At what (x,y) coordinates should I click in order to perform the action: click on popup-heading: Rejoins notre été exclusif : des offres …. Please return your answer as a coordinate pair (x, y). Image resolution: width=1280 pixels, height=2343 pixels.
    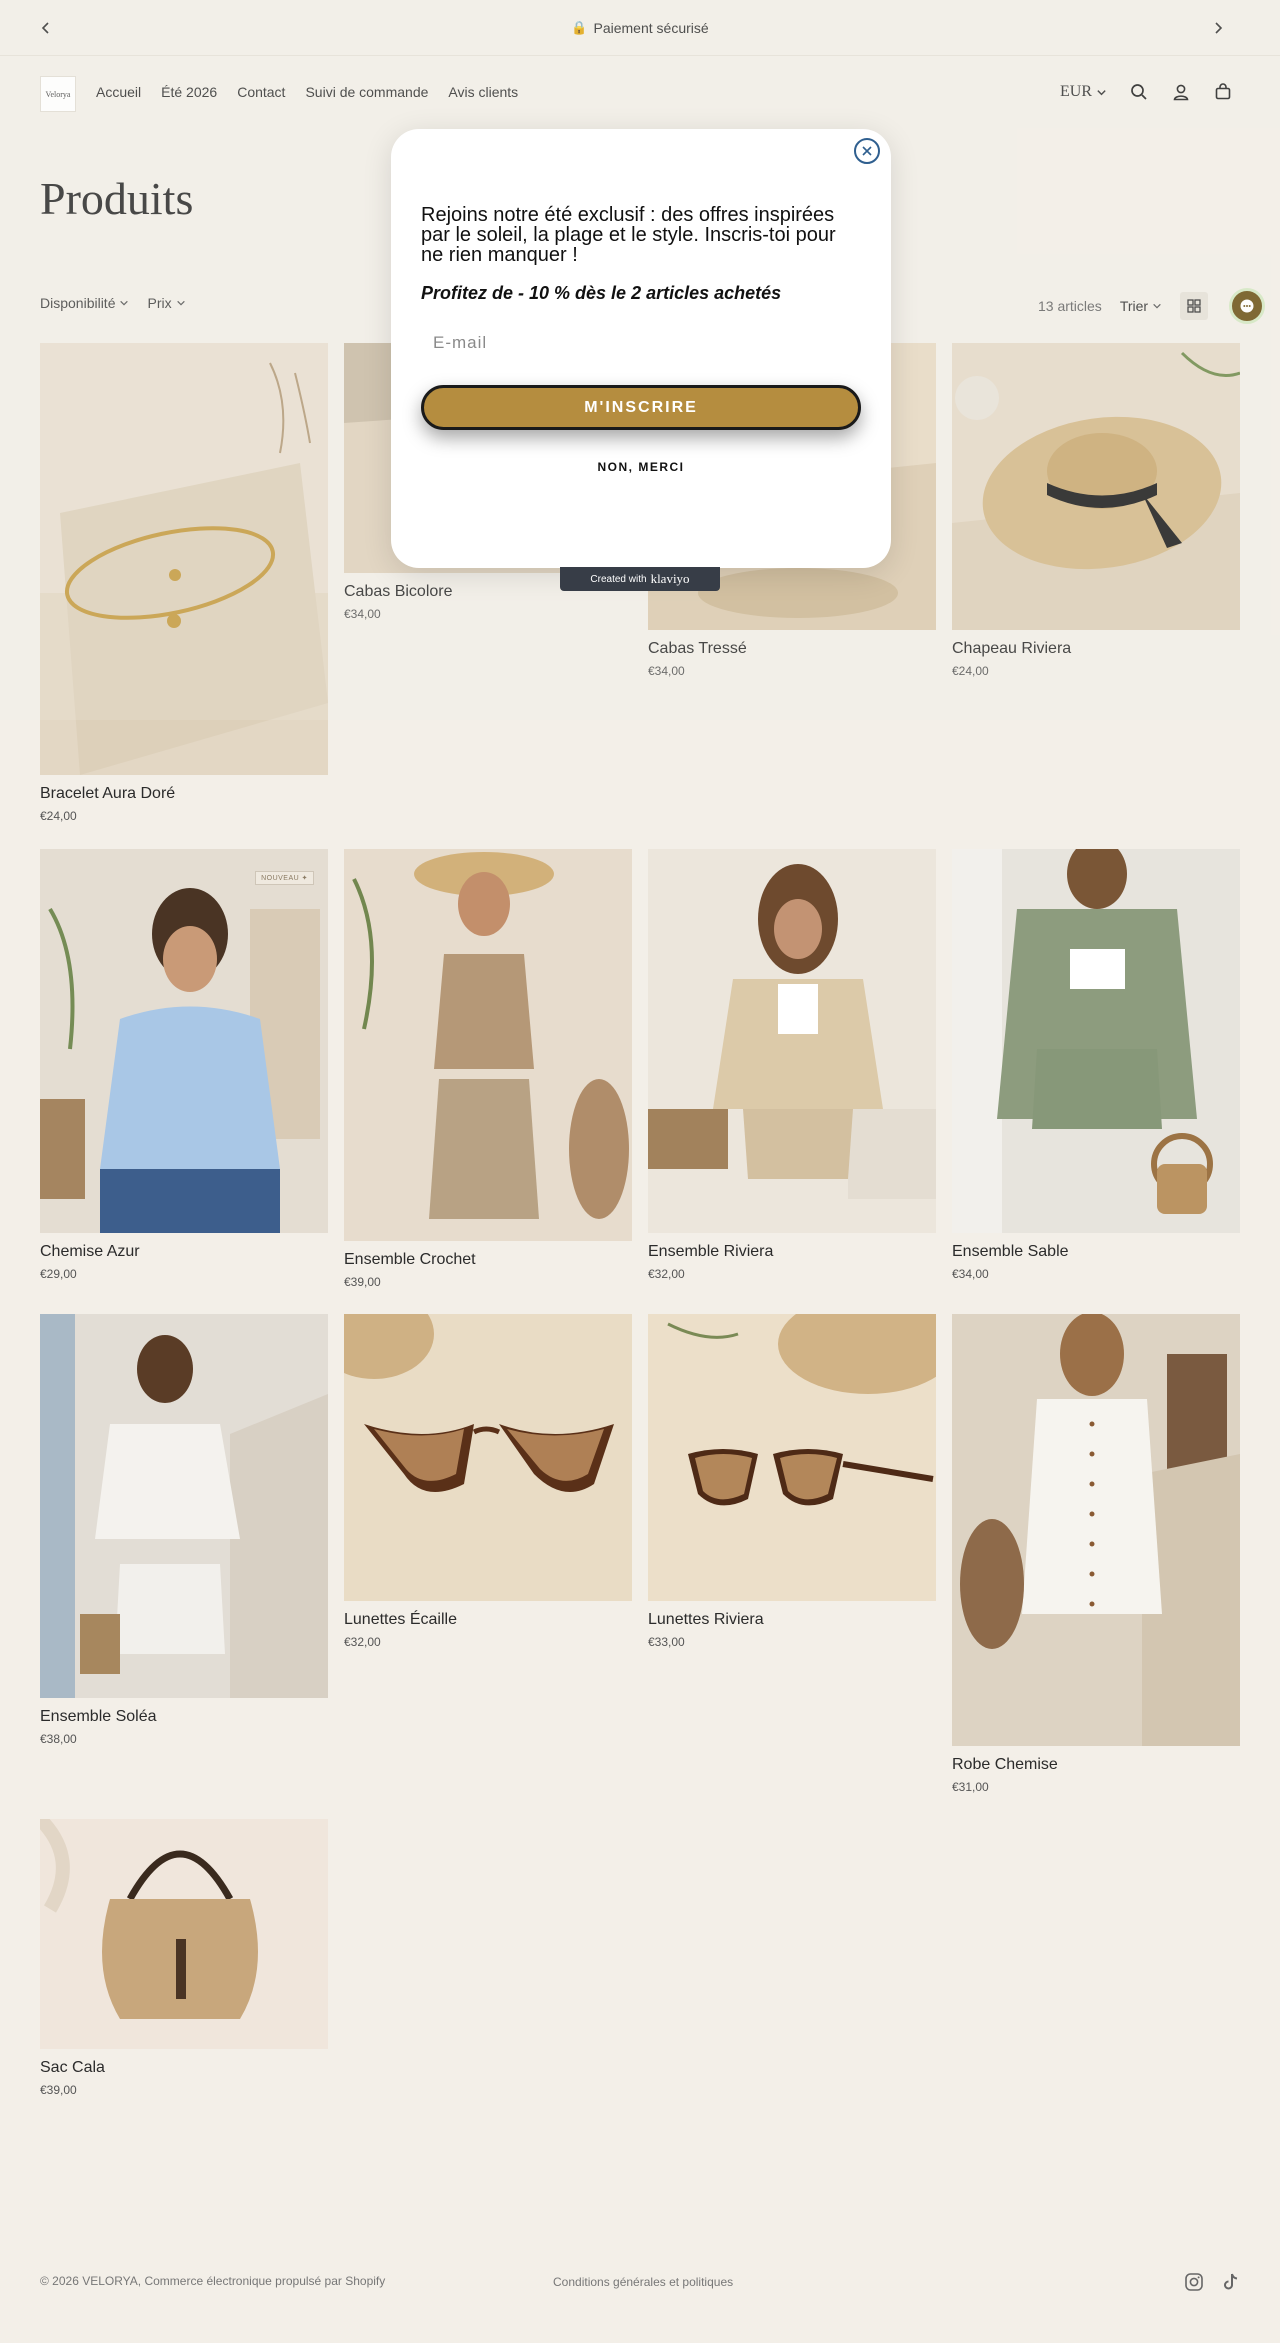
    Looking at the image, I should click on (628, 235).